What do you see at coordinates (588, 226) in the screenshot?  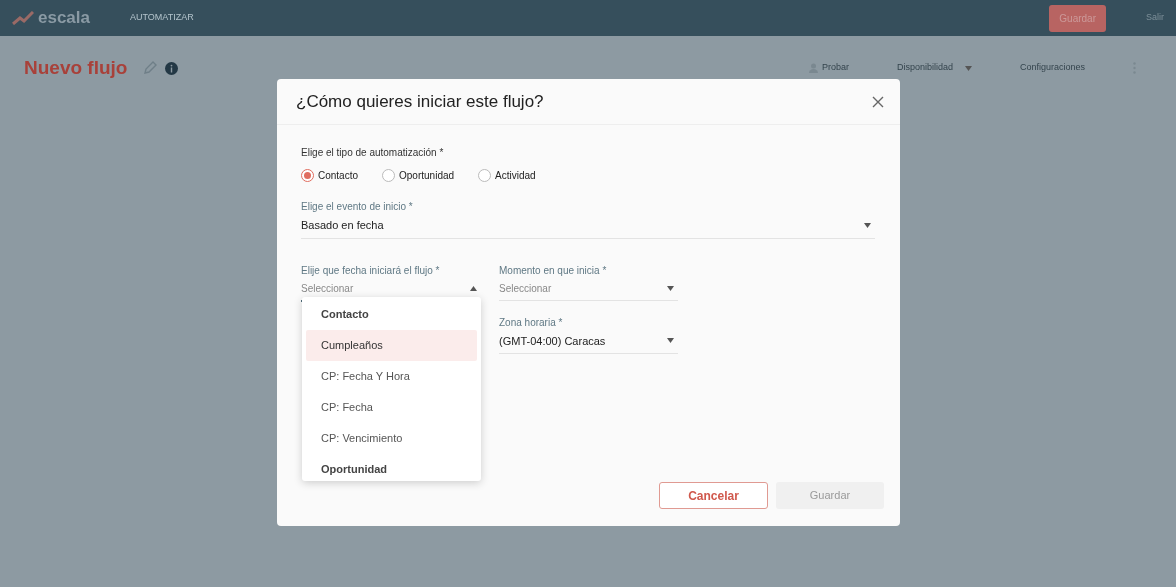 I see `select-field: Basado en fecha` at bounding box center [588, 226].